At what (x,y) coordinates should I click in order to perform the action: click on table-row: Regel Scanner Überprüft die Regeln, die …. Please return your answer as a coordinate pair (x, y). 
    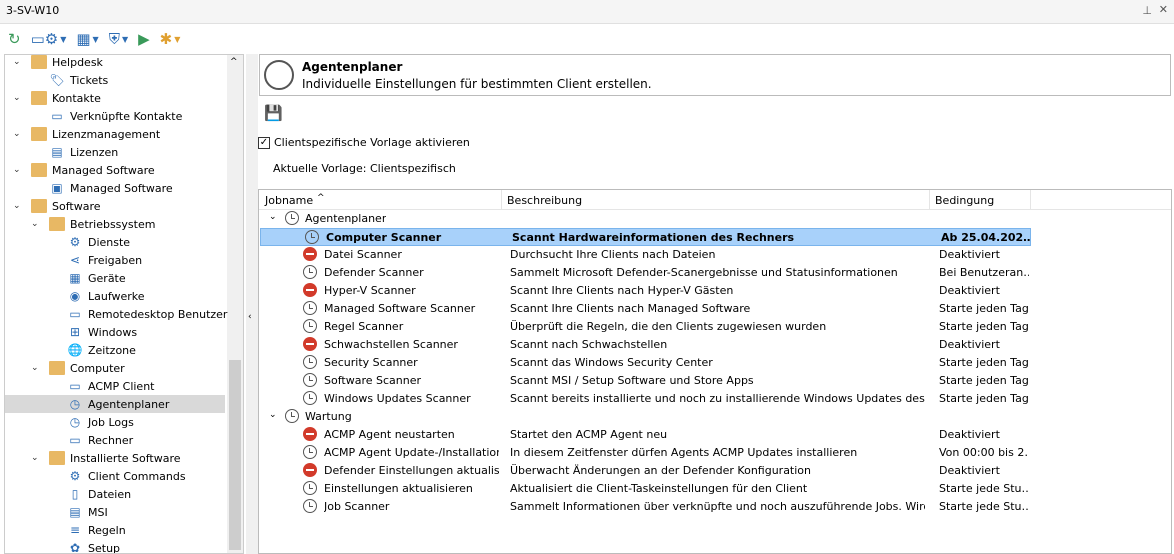
    Looking at the image, I should click on (716, 327).